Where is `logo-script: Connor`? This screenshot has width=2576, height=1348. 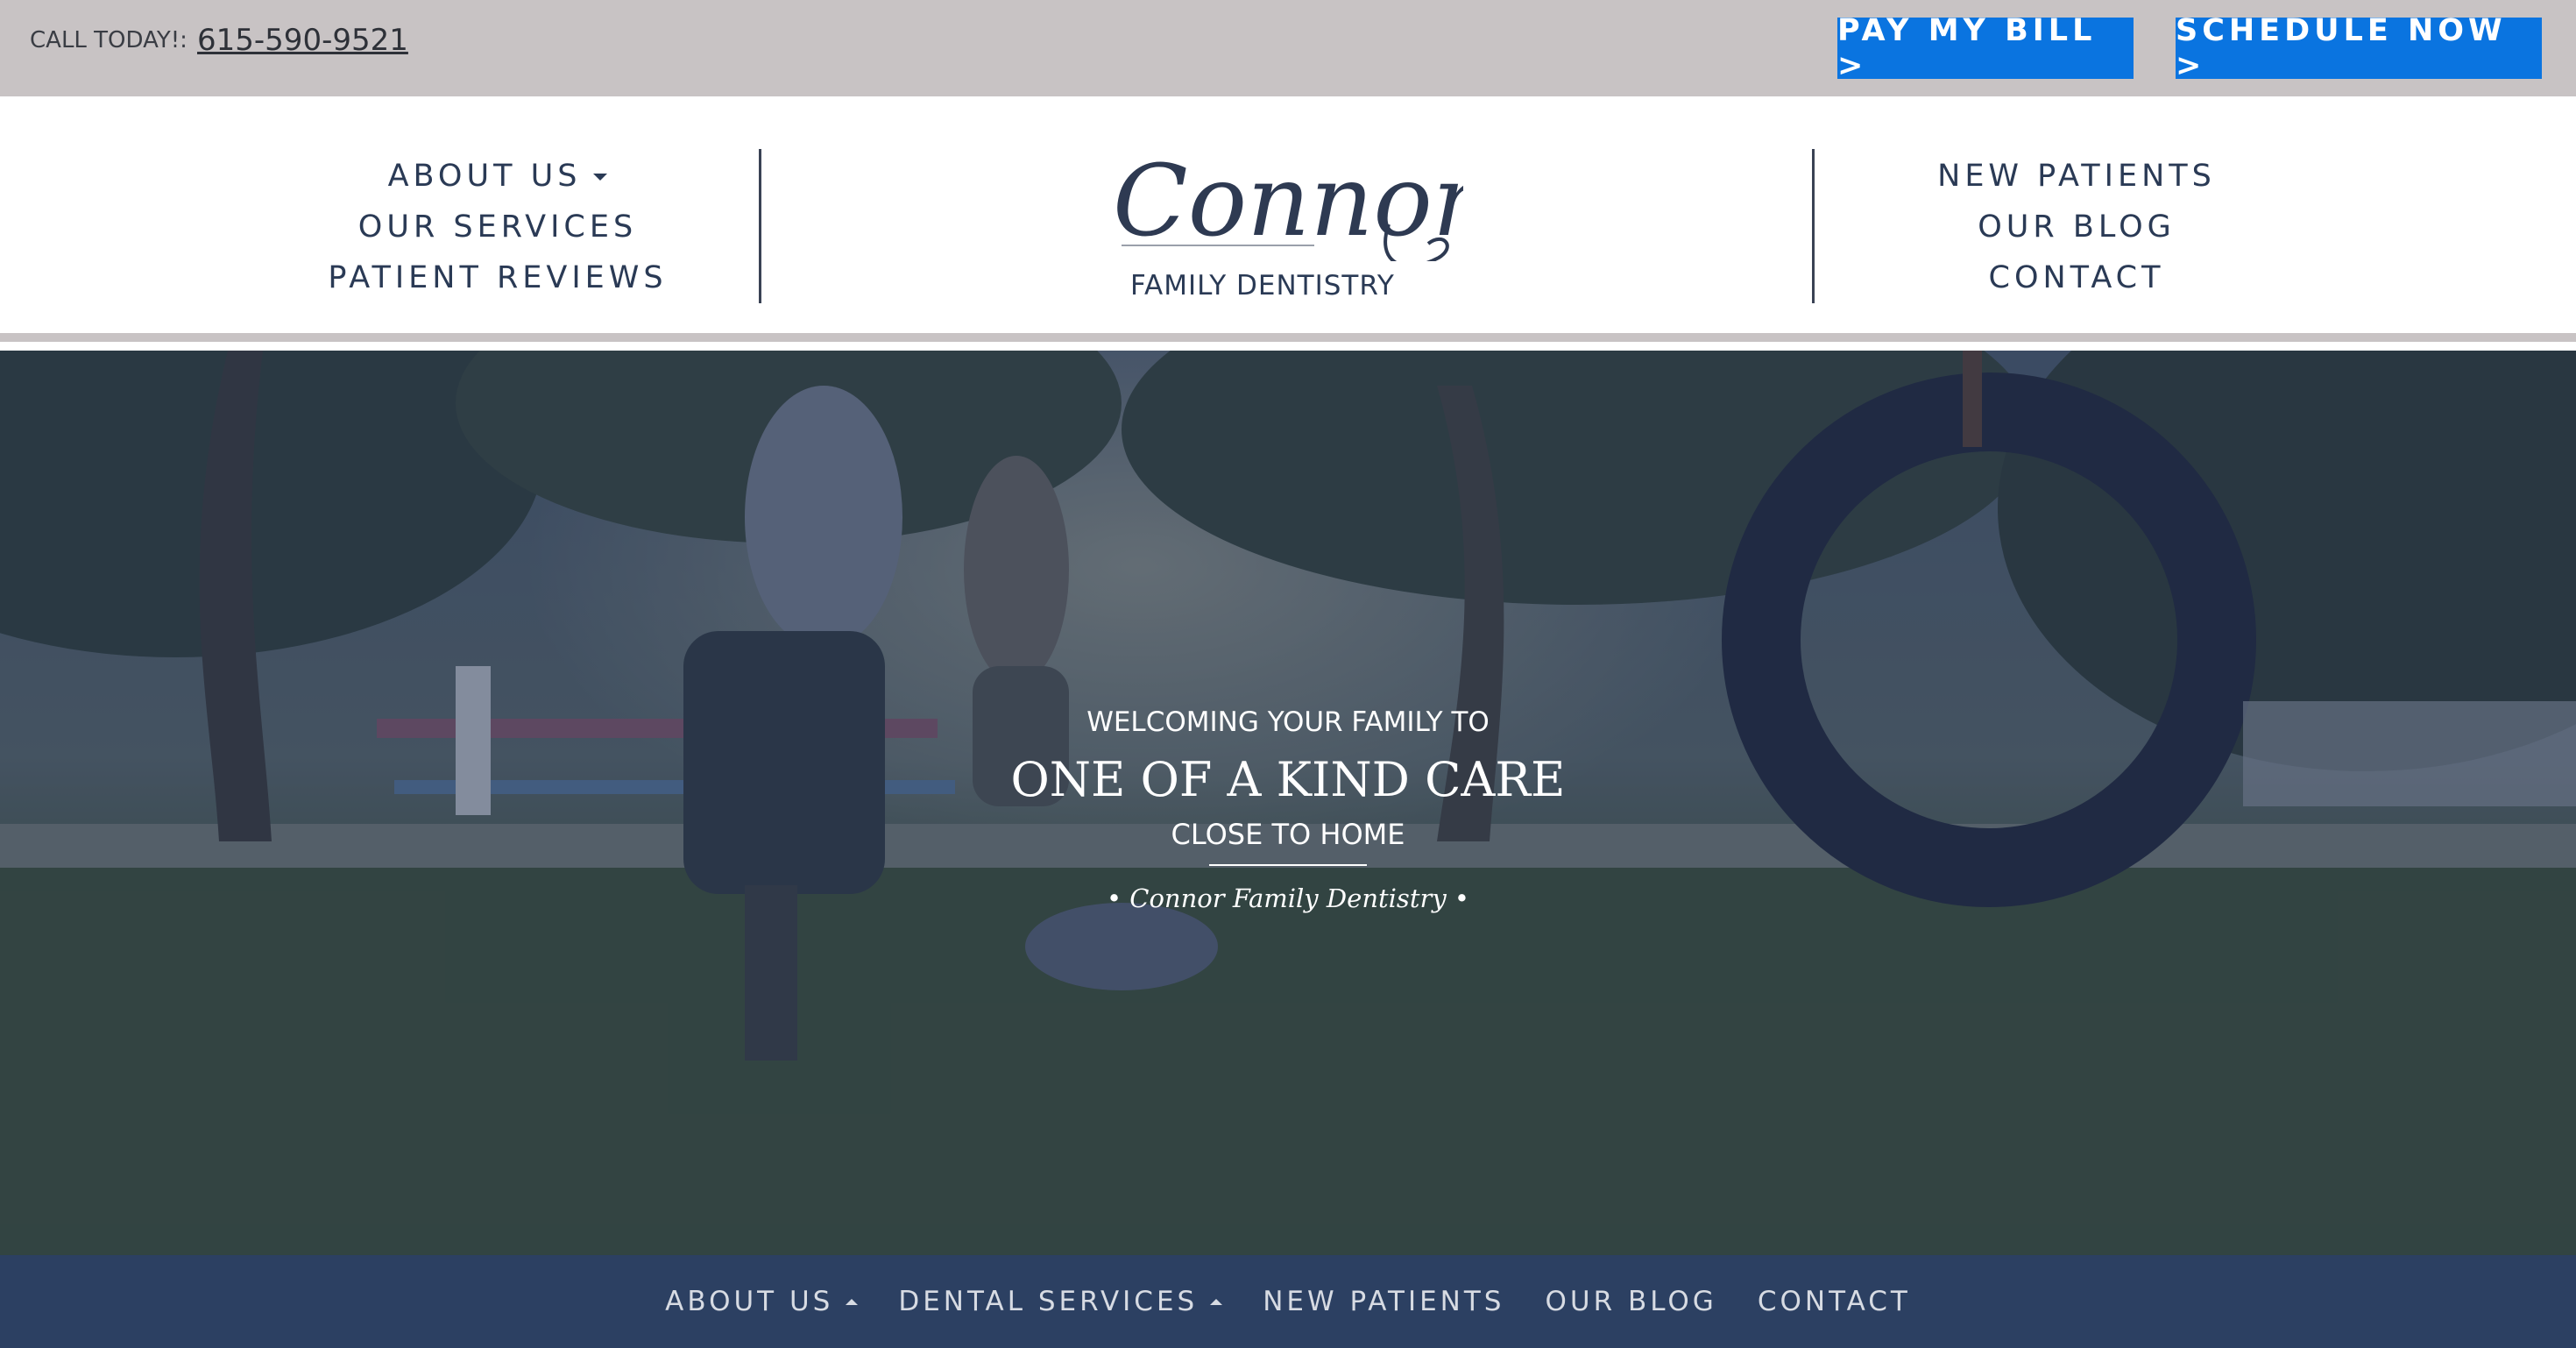 logo-script: Connor is located at coordinates (1288, 204).